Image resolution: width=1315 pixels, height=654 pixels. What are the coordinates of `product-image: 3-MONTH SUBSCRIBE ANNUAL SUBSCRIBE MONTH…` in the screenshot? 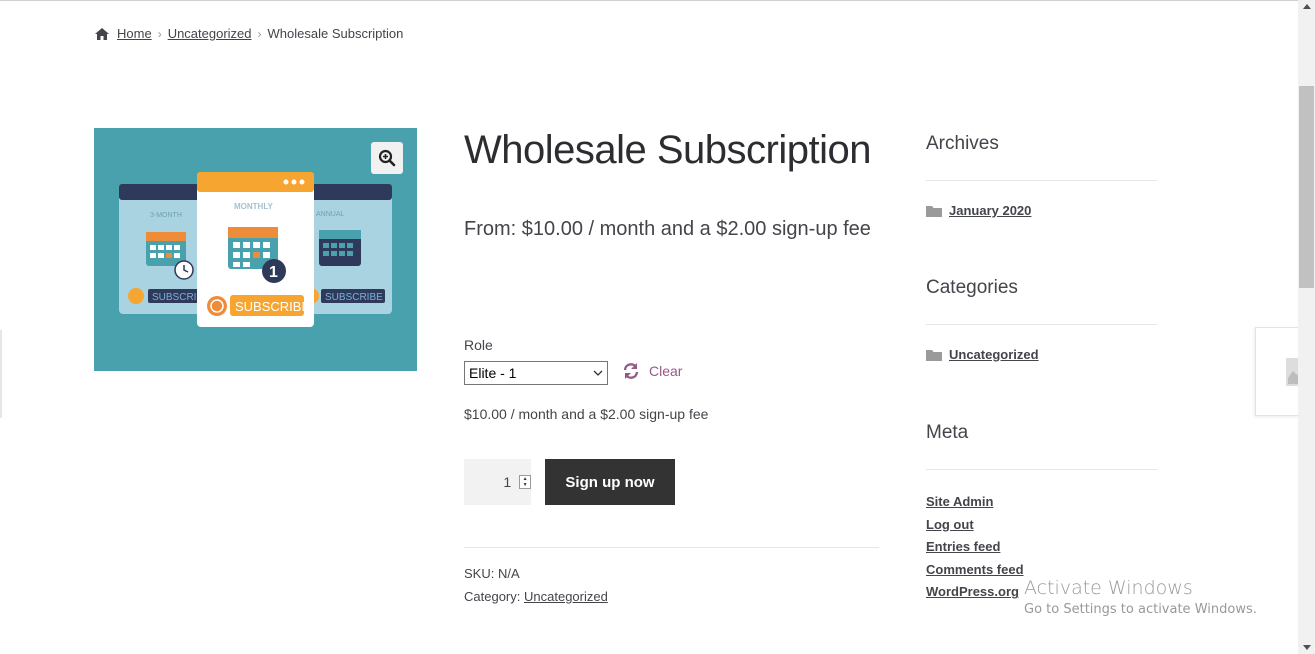 It's located at (255, 249).